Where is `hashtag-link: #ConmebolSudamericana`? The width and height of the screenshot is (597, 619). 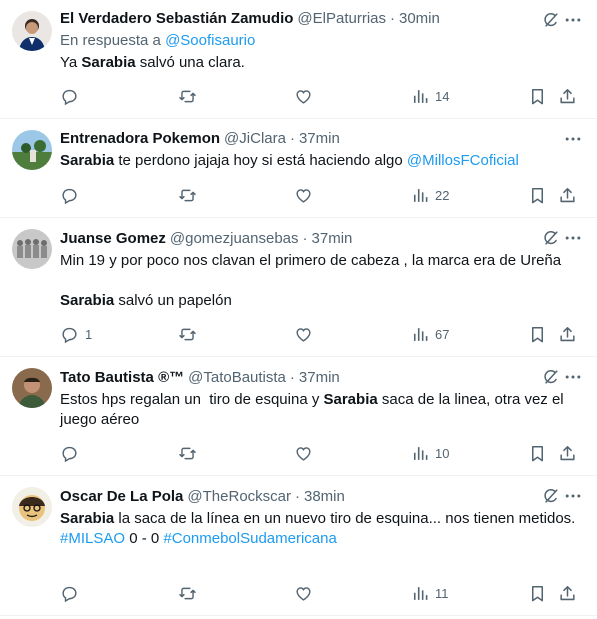 hashtag-link: #ConmebolSudamericana is located at coordinates (249, 538).